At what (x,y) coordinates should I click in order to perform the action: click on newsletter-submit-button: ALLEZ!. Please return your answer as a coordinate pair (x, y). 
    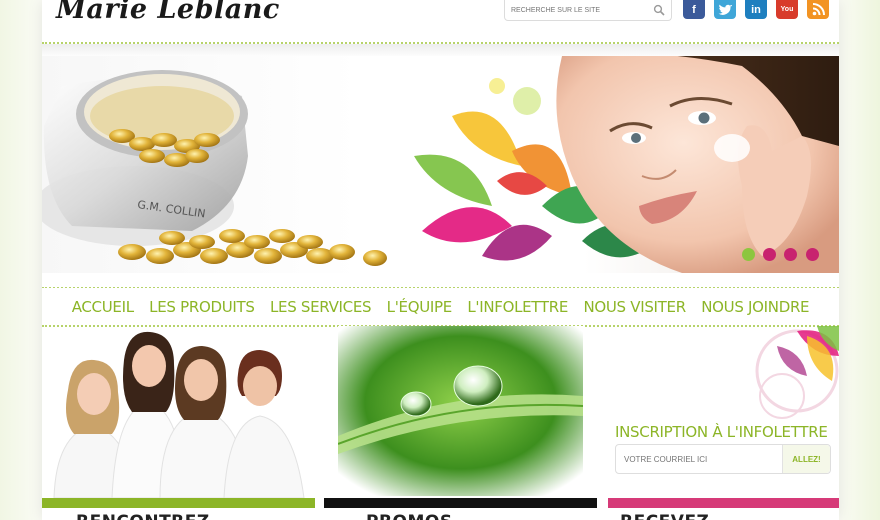
    Looking at the image, I should click on (806, 459).